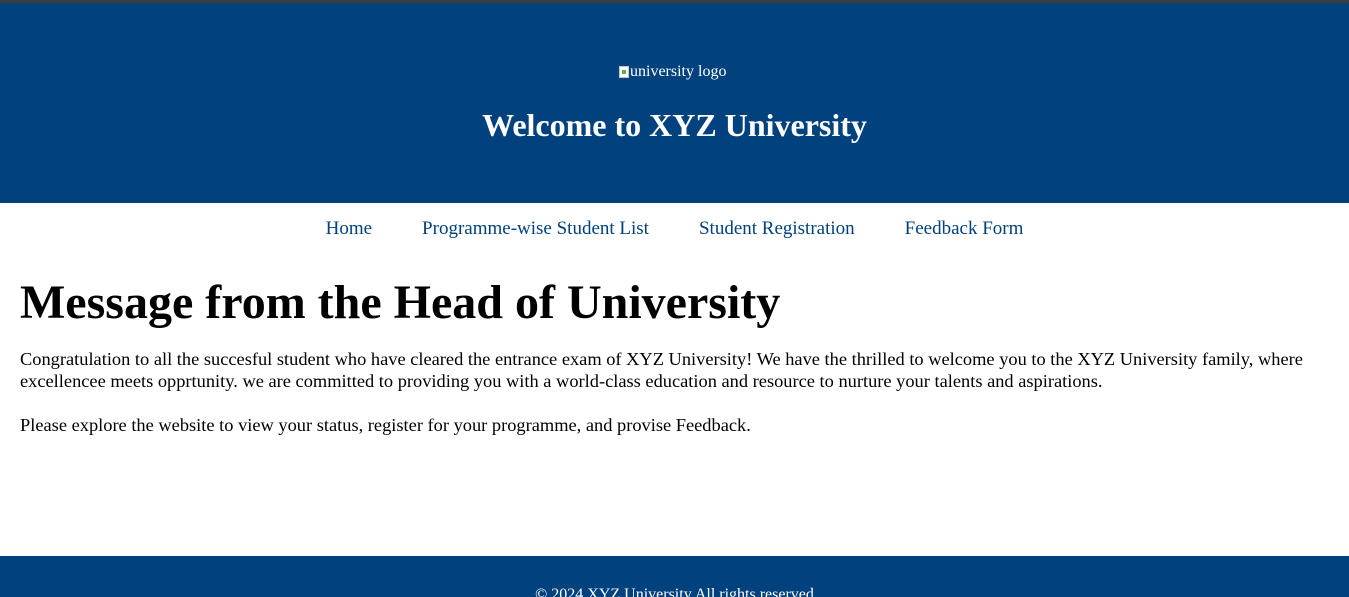 The image size is (1349, 597). I want to click on page-heading: Message from the Head of University, so click(400, 302).